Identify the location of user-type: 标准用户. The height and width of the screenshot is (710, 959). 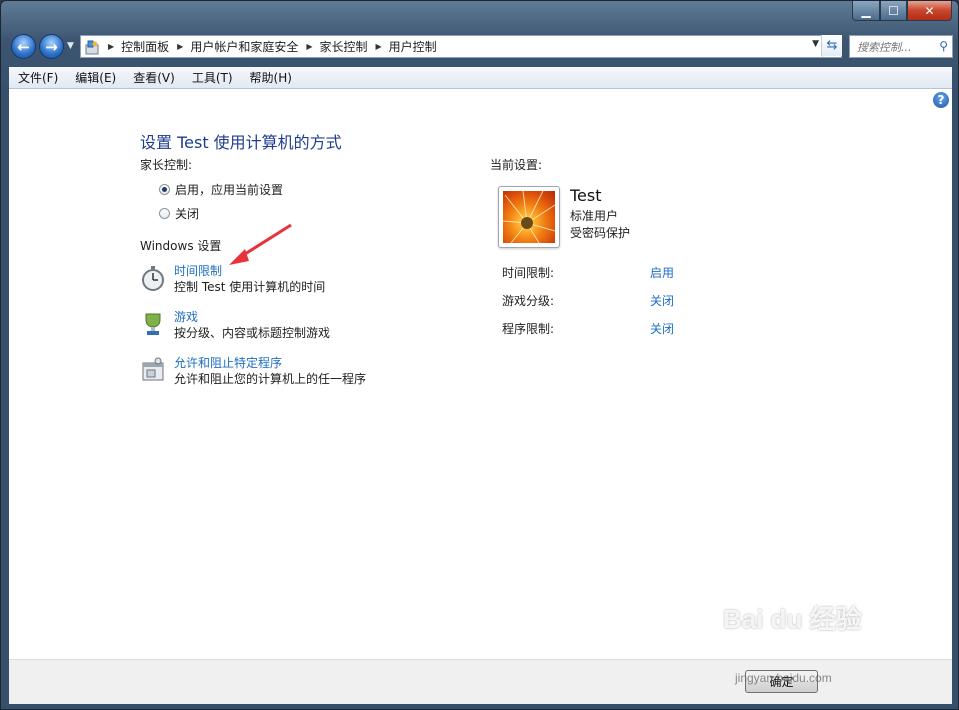
(594, 216).